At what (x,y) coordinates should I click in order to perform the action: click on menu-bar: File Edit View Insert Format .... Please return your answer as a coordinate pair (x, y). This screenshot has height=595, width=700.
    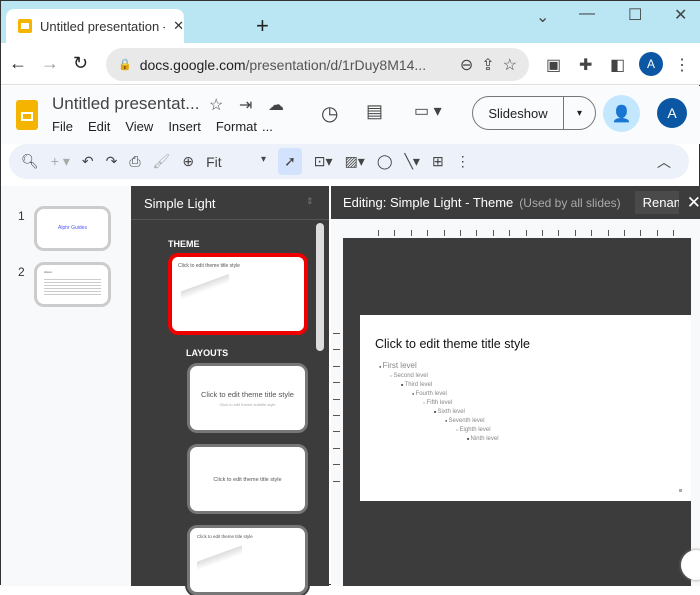
    Looking at the image, I should click on (162, 126).